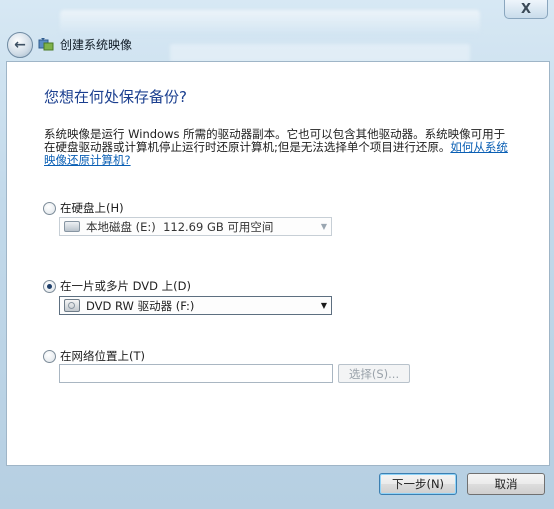 This screenshot has height=509, width=554. What do you see at coordinates (140, 305) in the screenshot?
I see `dvd-select-value: DVD RW 驱动器 (F:)` at bounding box center [140, 305].